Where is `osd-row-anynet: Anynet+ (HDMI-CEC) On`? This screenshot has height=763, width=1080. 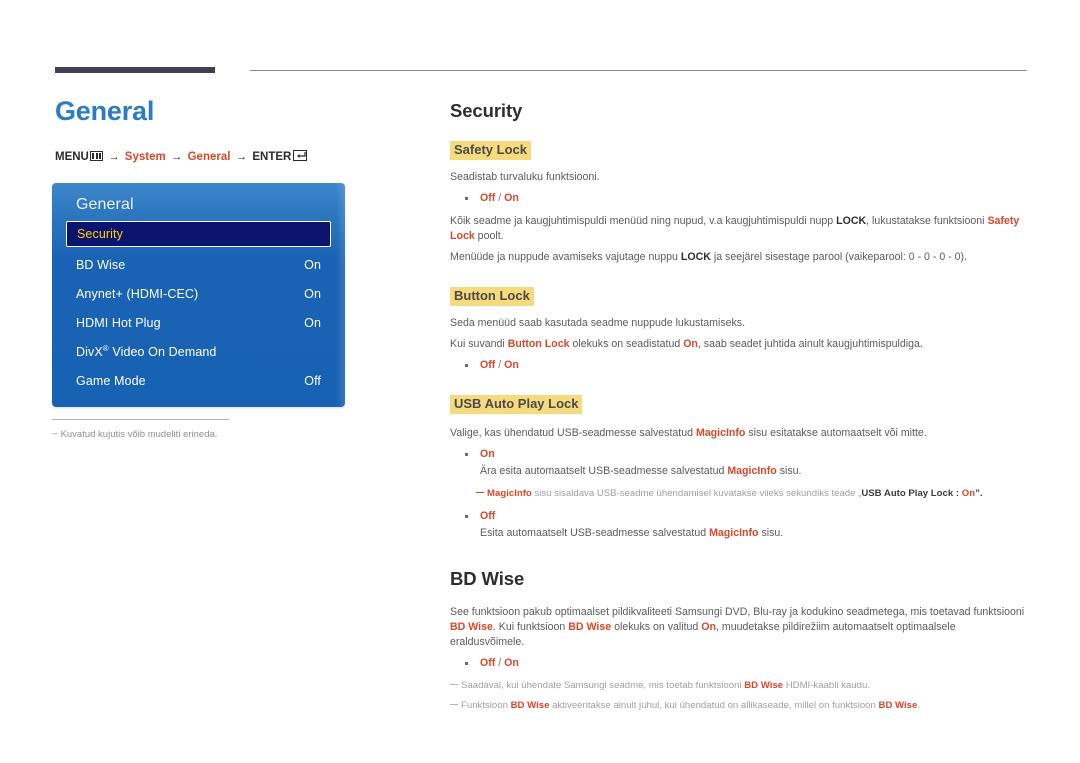
osd-row-anynet: Anynet+ (HDMI-CEC) On is located at coordinates (198, 293).